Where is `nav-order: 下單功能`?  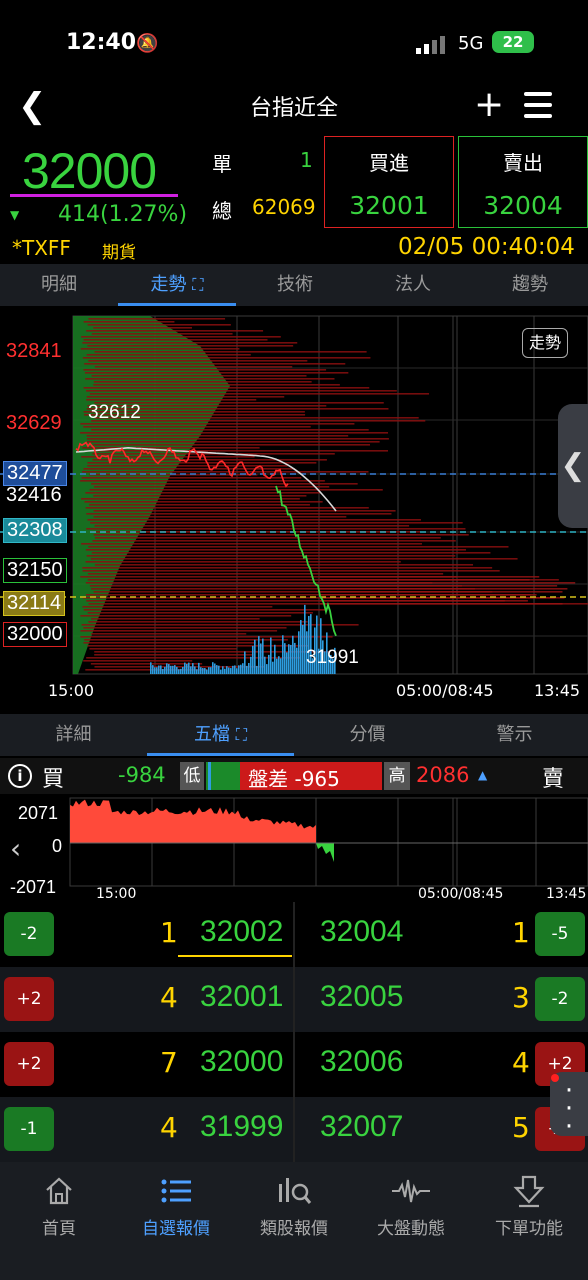 nav-order: 下單功能 is located at coordinates (529, 1205).